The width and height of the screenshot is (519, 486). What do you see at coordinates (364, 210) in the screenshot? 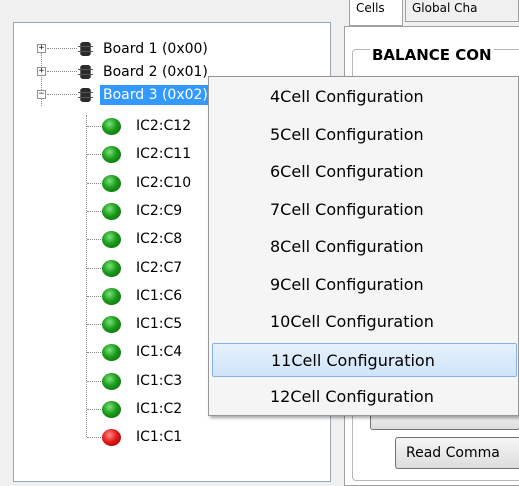
I see `menu-item-7cell-configuration: 7Cell Configuration` at bounding box center [364, 210].